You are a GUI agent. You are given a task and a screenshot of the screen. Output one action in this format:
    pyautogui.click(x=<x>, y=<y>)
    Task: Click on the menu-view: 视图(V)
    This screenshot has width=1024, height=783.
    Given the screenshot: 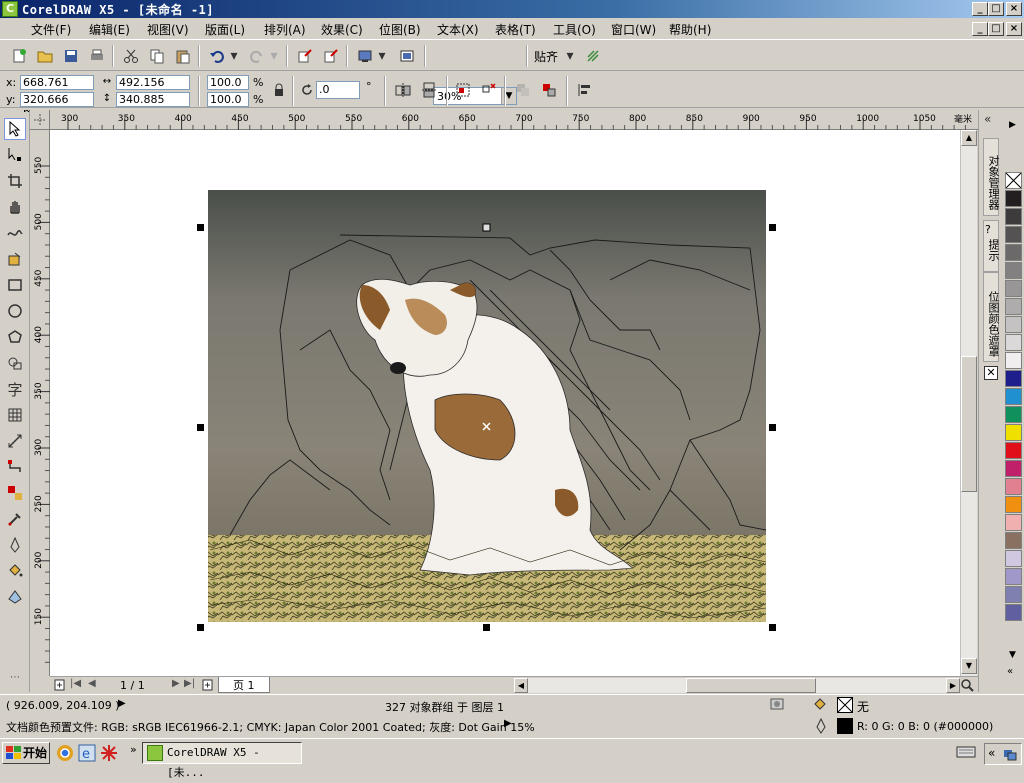 What is the action you would take?
    pyautogui.click(x=168, y=29)
    